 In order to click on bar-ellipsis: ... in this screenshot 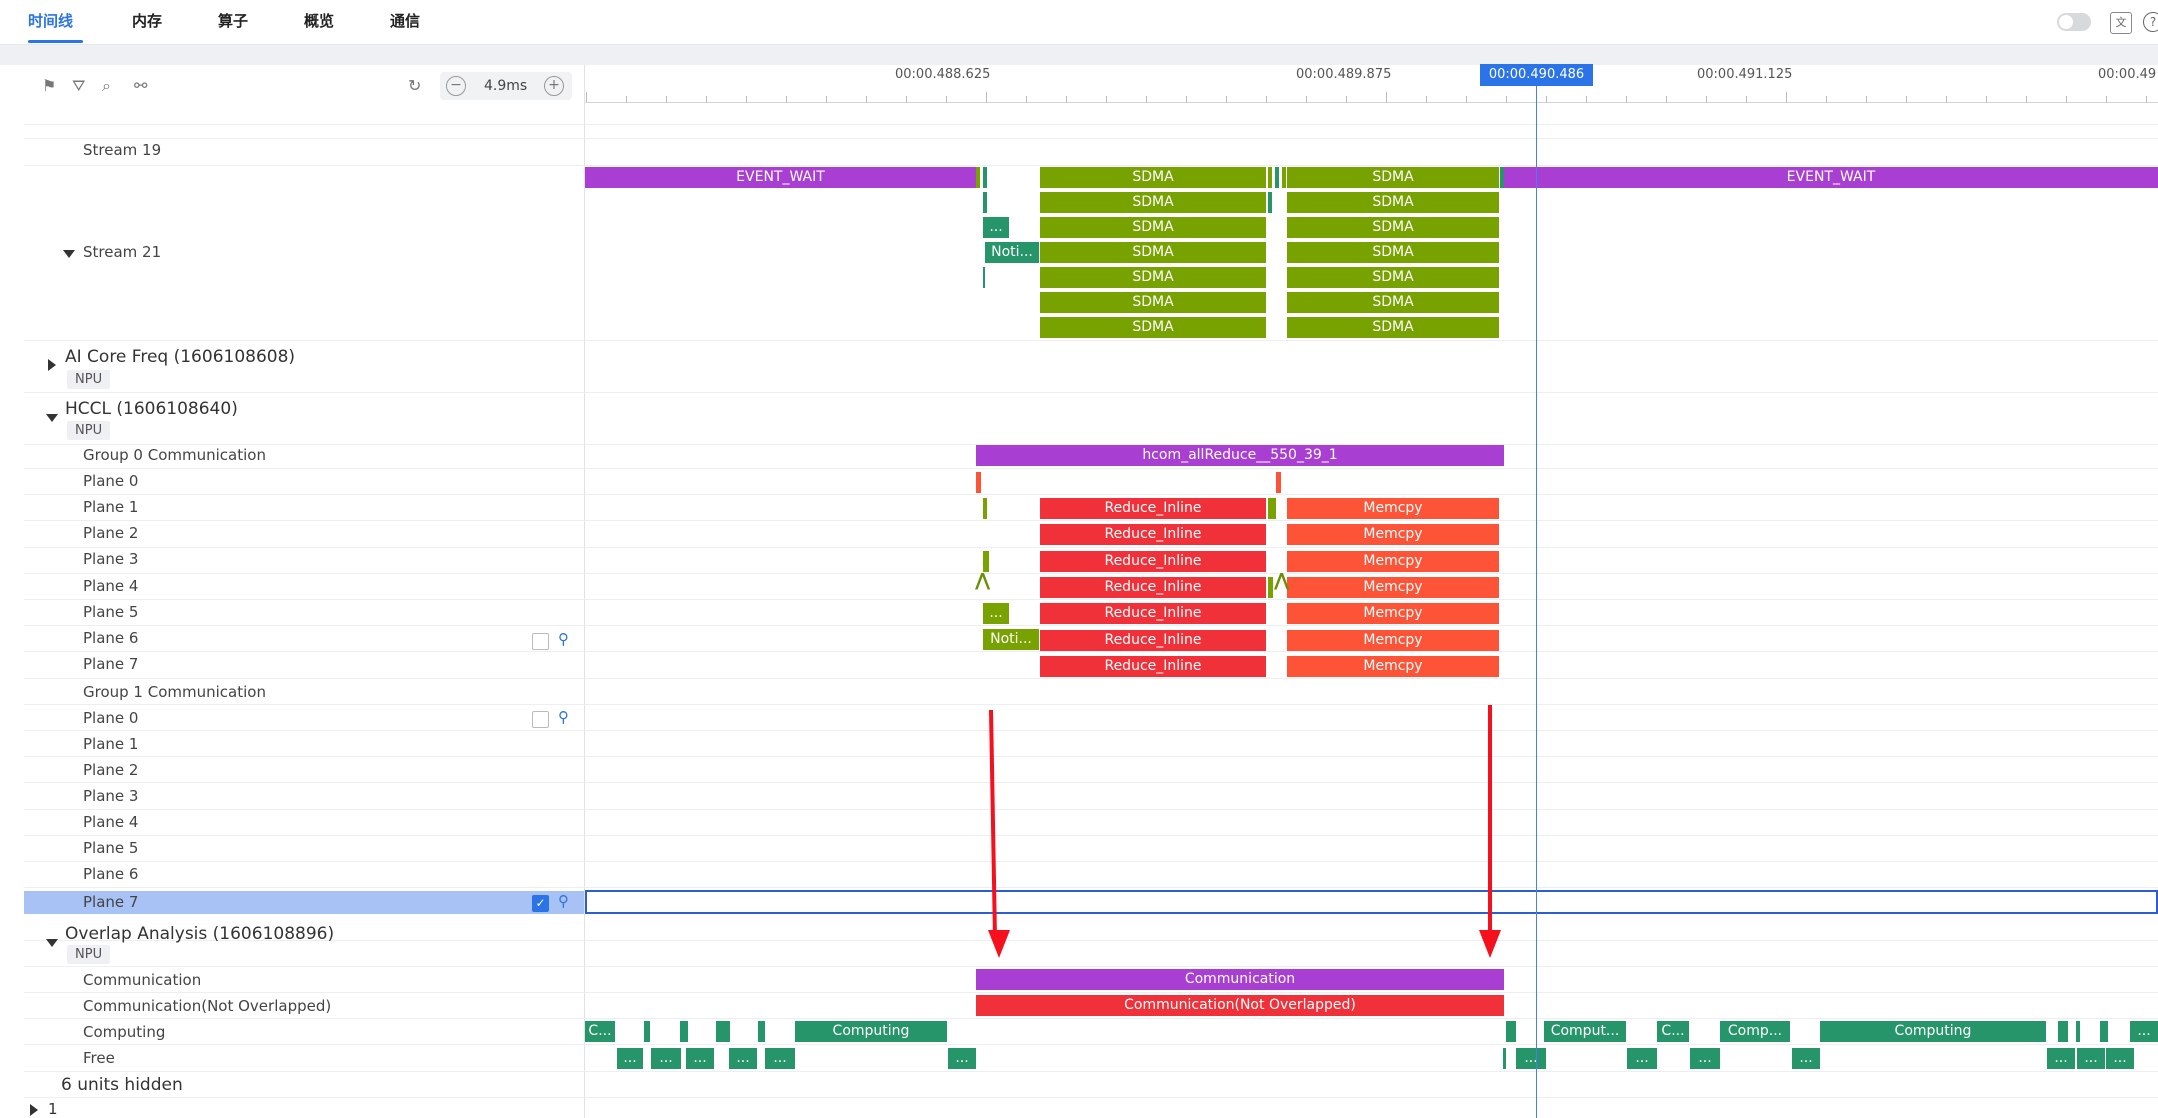, I will do `click(996, 227)`.